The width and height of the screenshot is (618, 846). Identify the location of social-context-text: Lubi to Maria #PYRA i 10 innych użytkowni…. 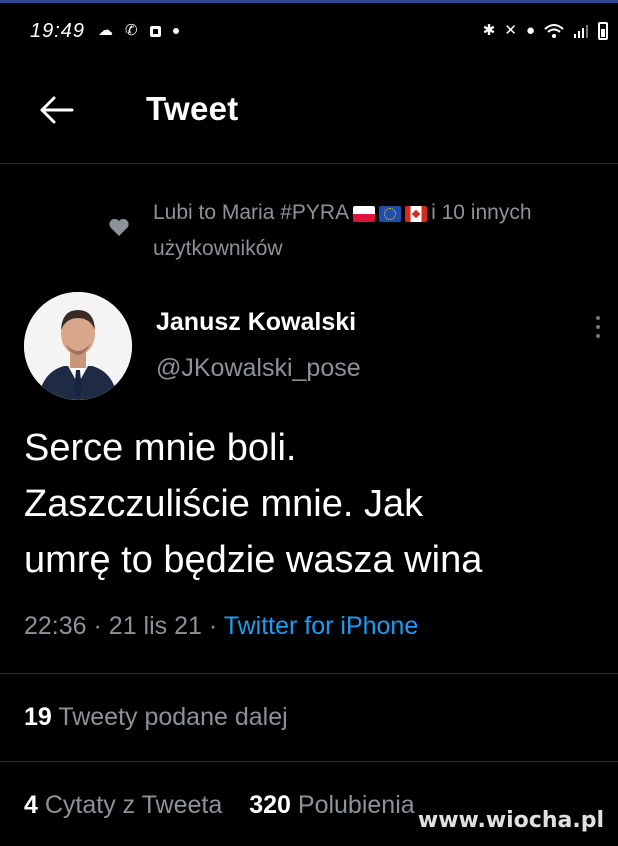
(373, 231).